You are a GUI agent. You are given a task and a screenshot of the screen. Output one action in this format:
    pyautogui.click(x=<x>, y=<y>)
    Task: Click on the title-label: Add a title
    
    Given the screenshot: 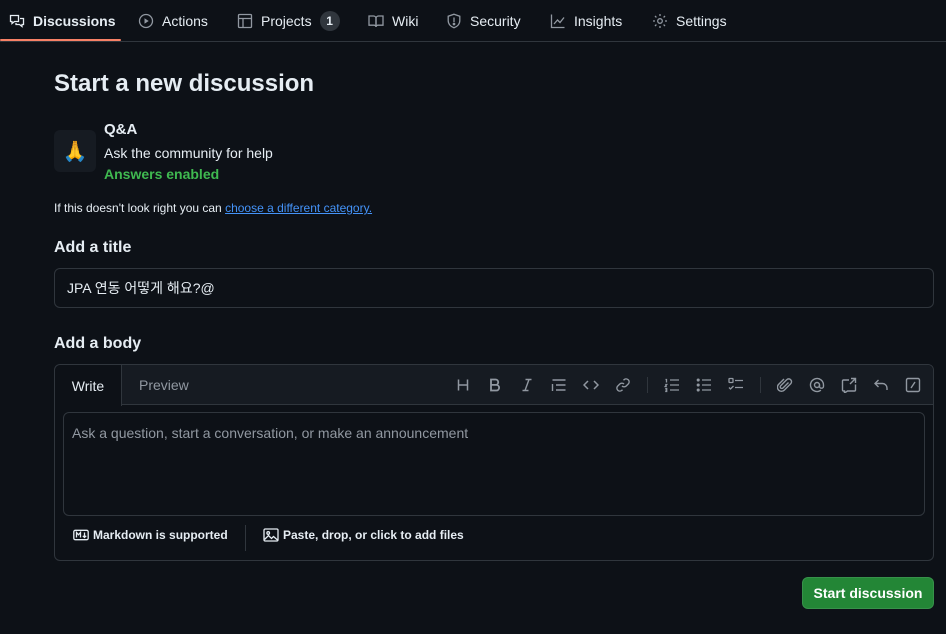 What is the action you would take?
    pyautogui.click(x=93, y=247)
    